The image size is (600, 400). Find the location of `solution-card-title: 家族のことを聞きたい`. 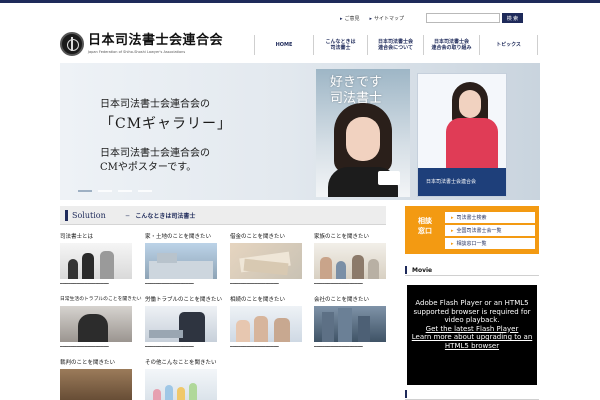

solution-card-title: 家族のことを聞きたい is located at coordinates (342, 237).